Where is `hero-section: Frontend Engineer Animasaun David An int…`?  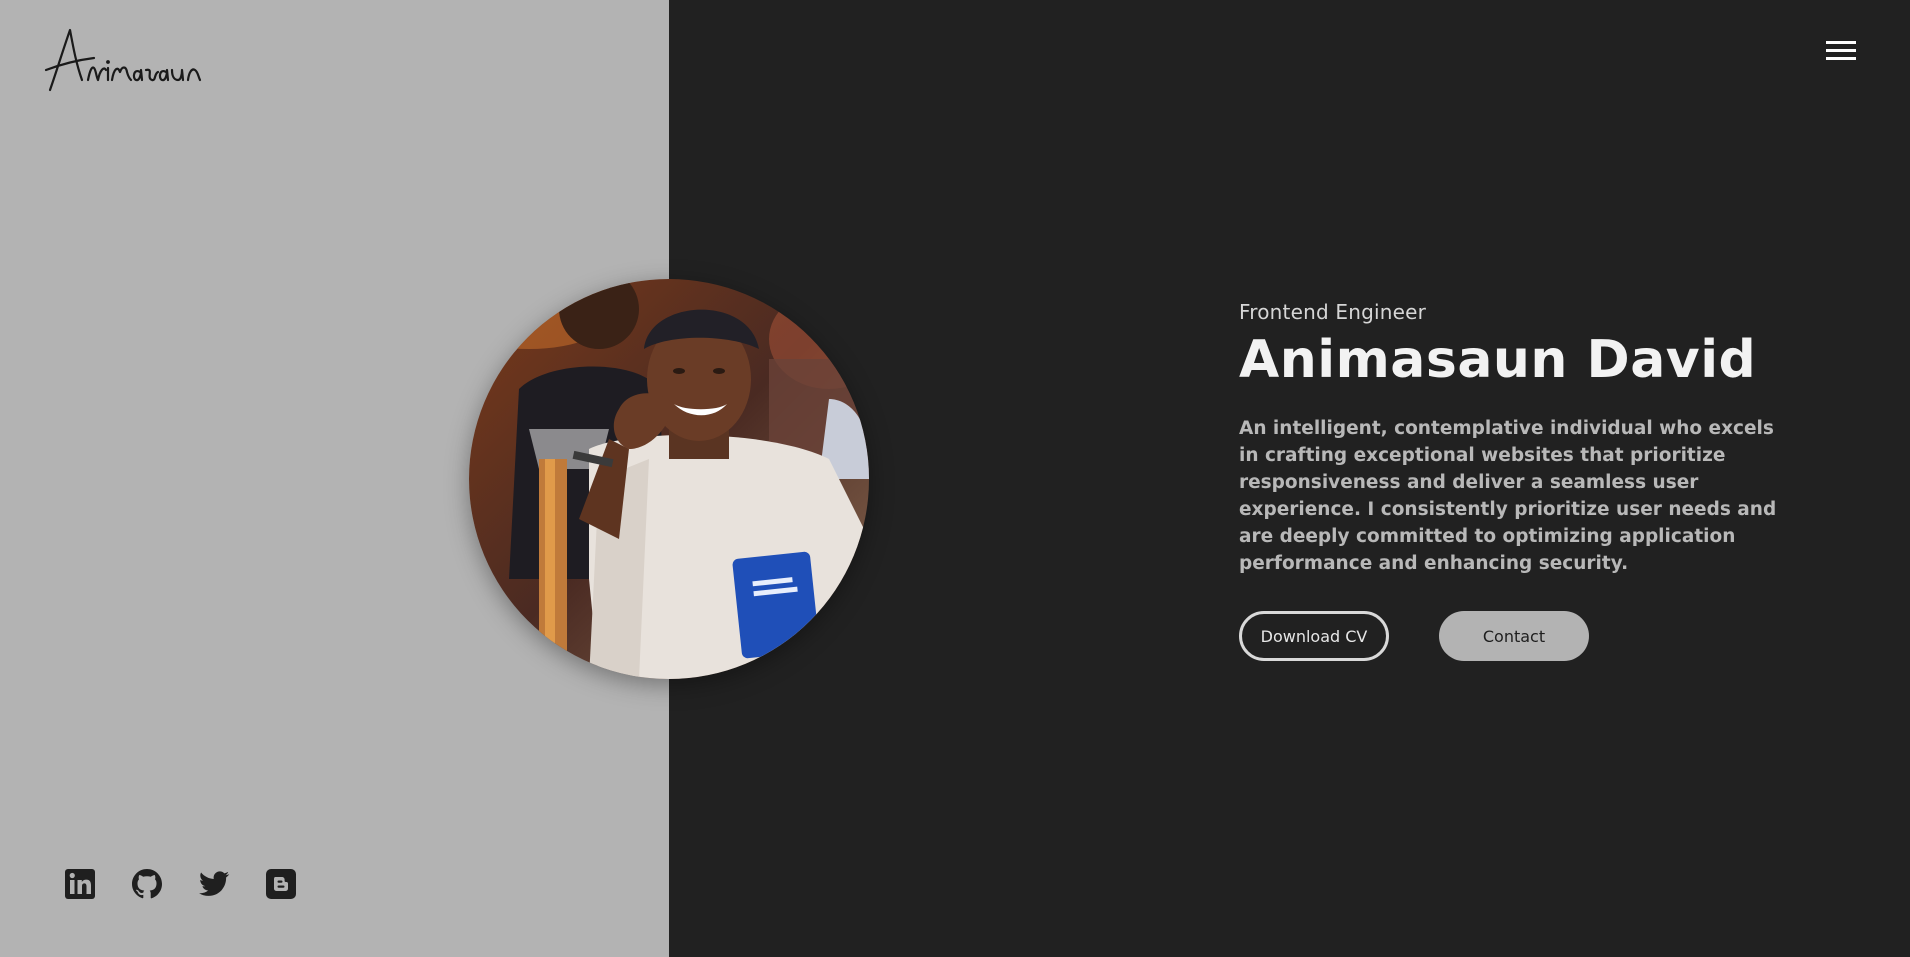 hero-section: Frontend Engineer Animasaun David An int… is located at coordinates (1519, 481).